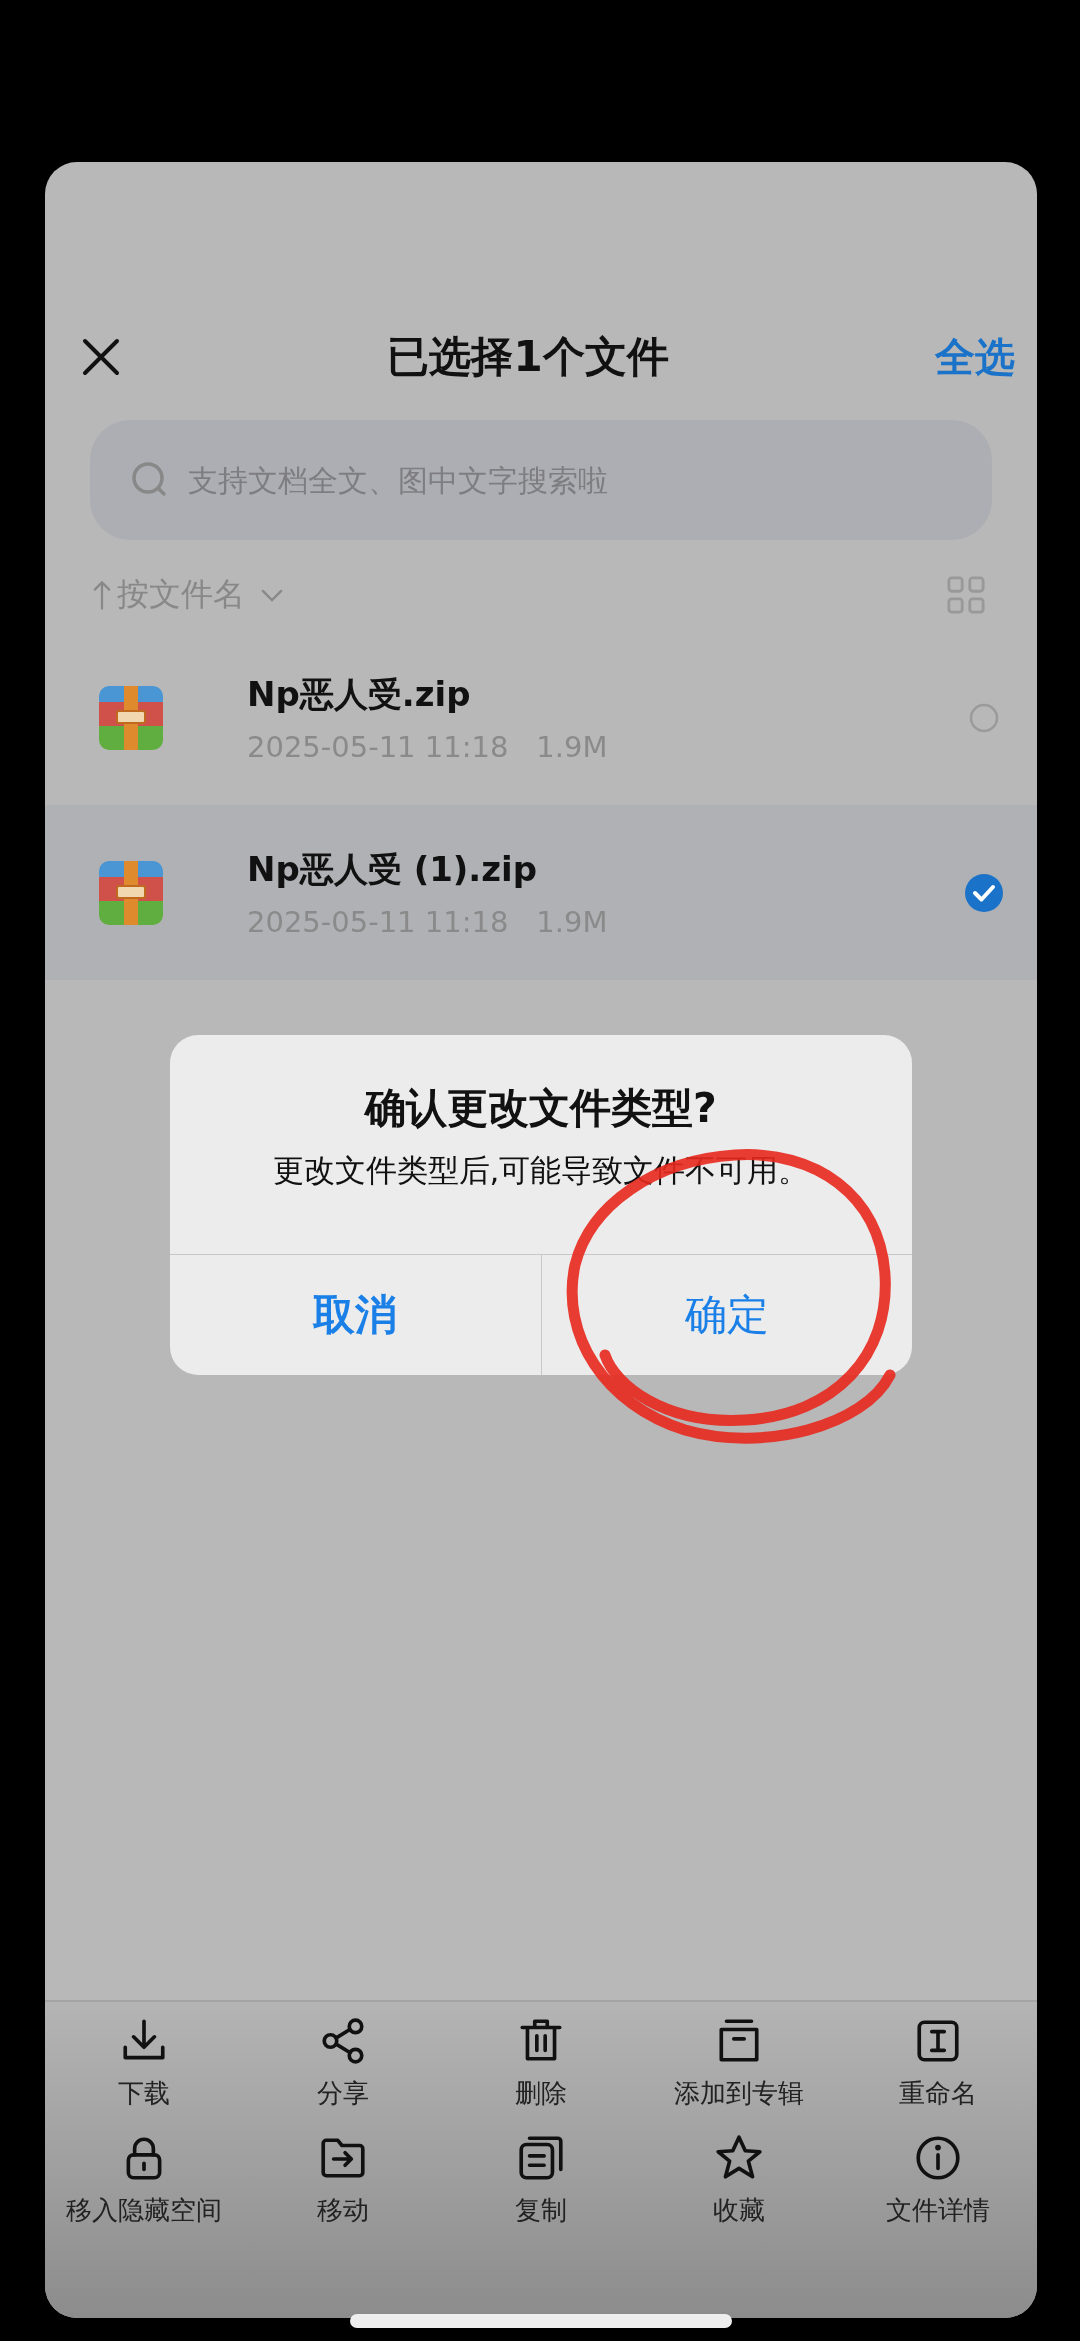  I want to click on file-name: Np恶人受.zip, so click(359, 694).